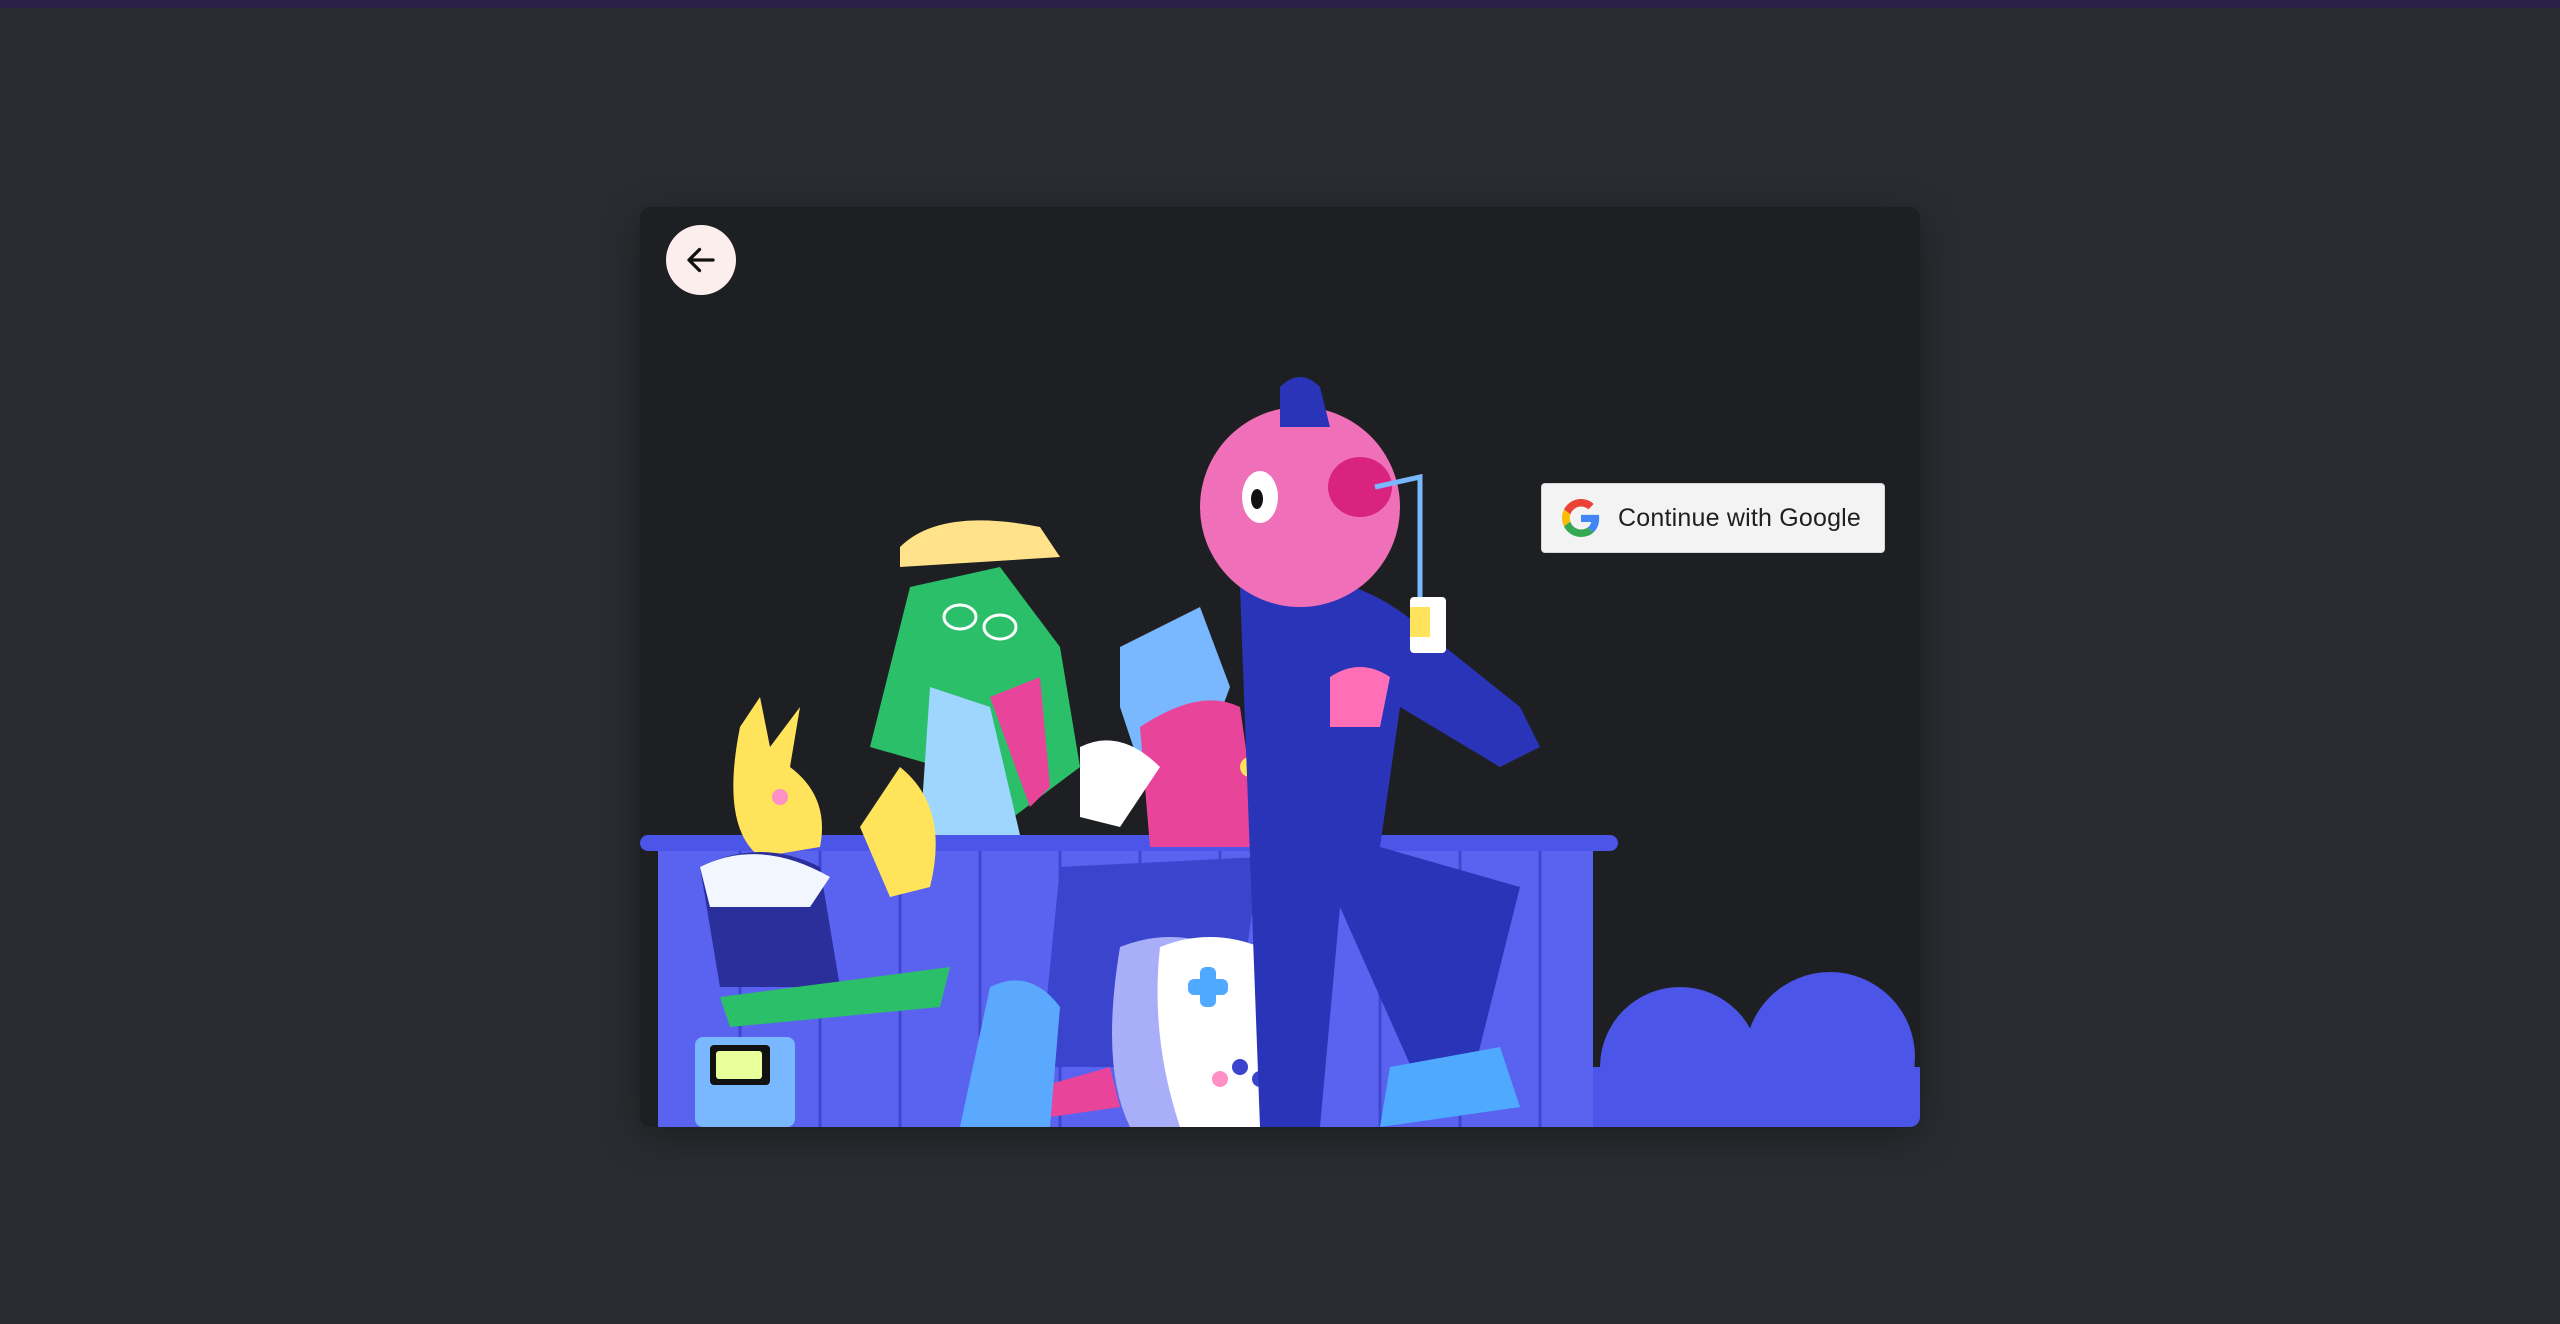  I want to click on google-g-icon, so click(1581, 518).